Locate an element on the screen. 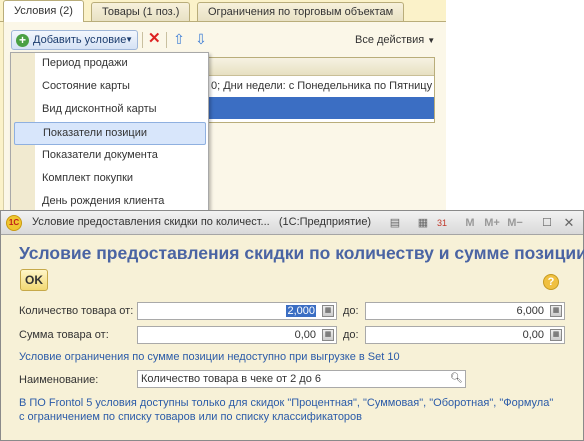 This screenshot has height=441, width=584. menu-item-sale-period: Период продажи is located at coordinates (109, 64).